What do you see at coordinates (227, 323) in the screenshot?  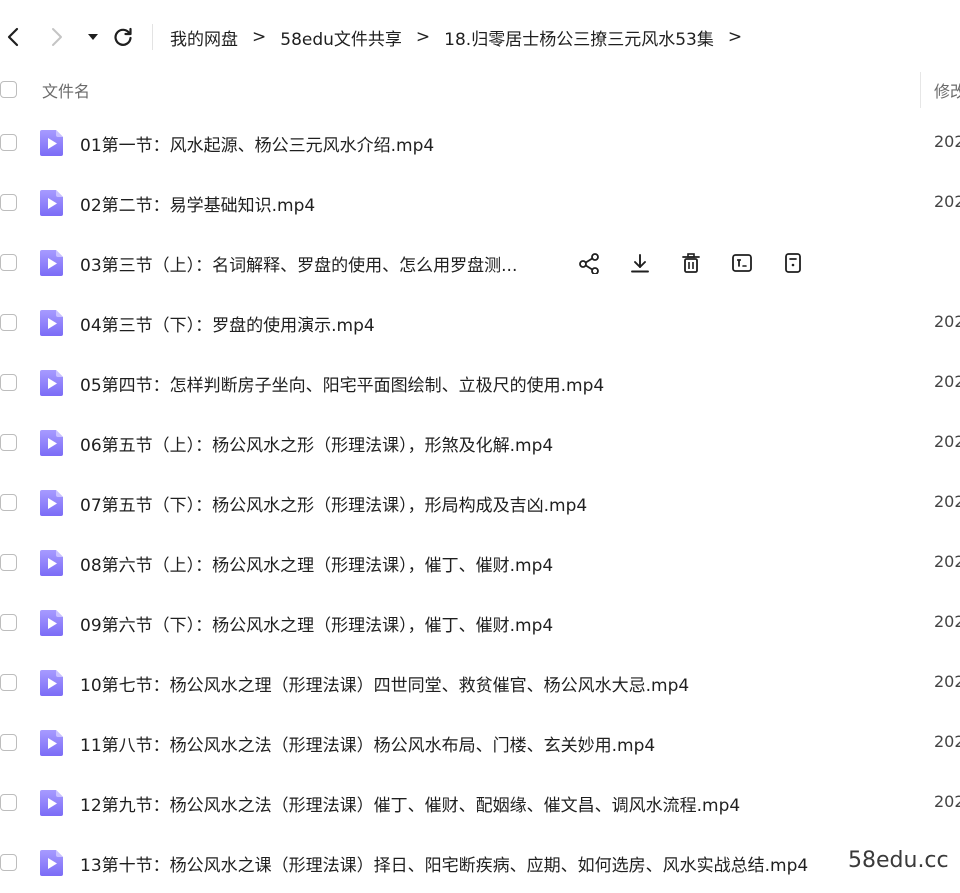 I see `file-name: 04第三节（下）：罗盘的使用演示.mp4` at bounding box center [227, 323].